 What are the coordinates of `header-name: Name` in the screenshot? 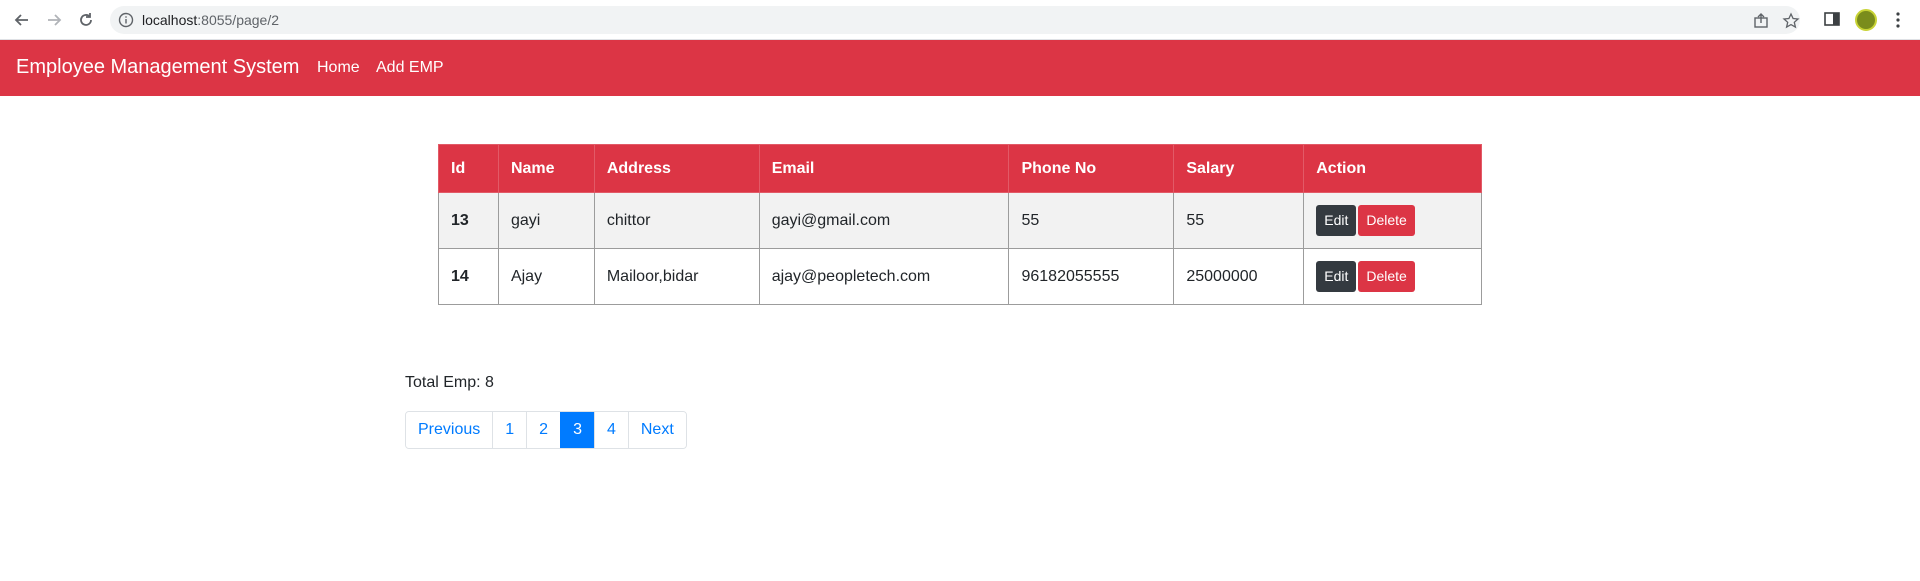 It's located at (546, 168).